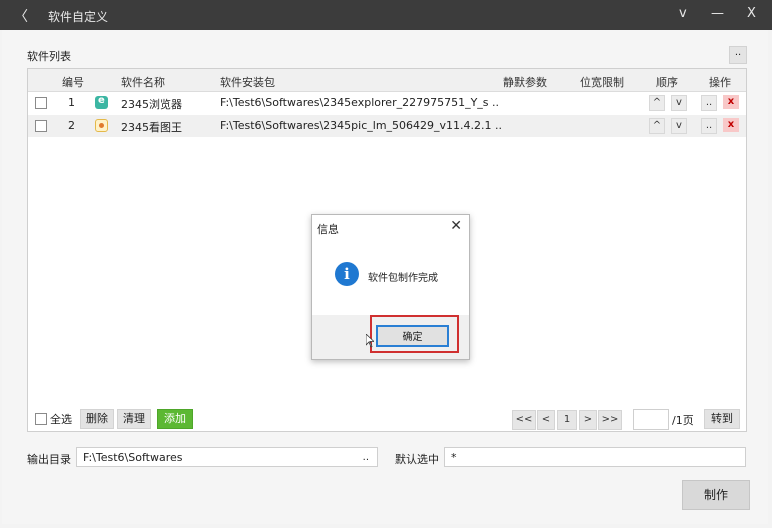 Image resolution: width=772 pixels, height=528 pixels. I want to click on mouse-cursor-icon, so click(370, 341).